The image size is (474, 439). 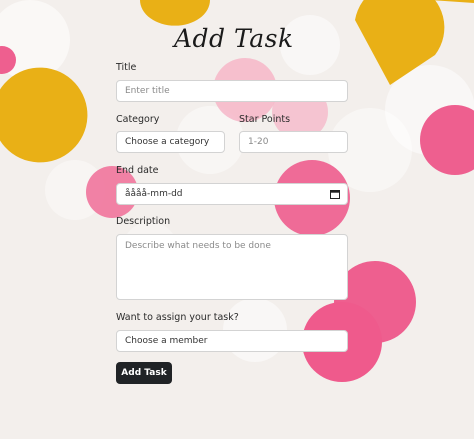 What do you see at coordinates (234, 38) in the screenshot?
I see `page-title: Add Task` at bounding box center [234, 38].